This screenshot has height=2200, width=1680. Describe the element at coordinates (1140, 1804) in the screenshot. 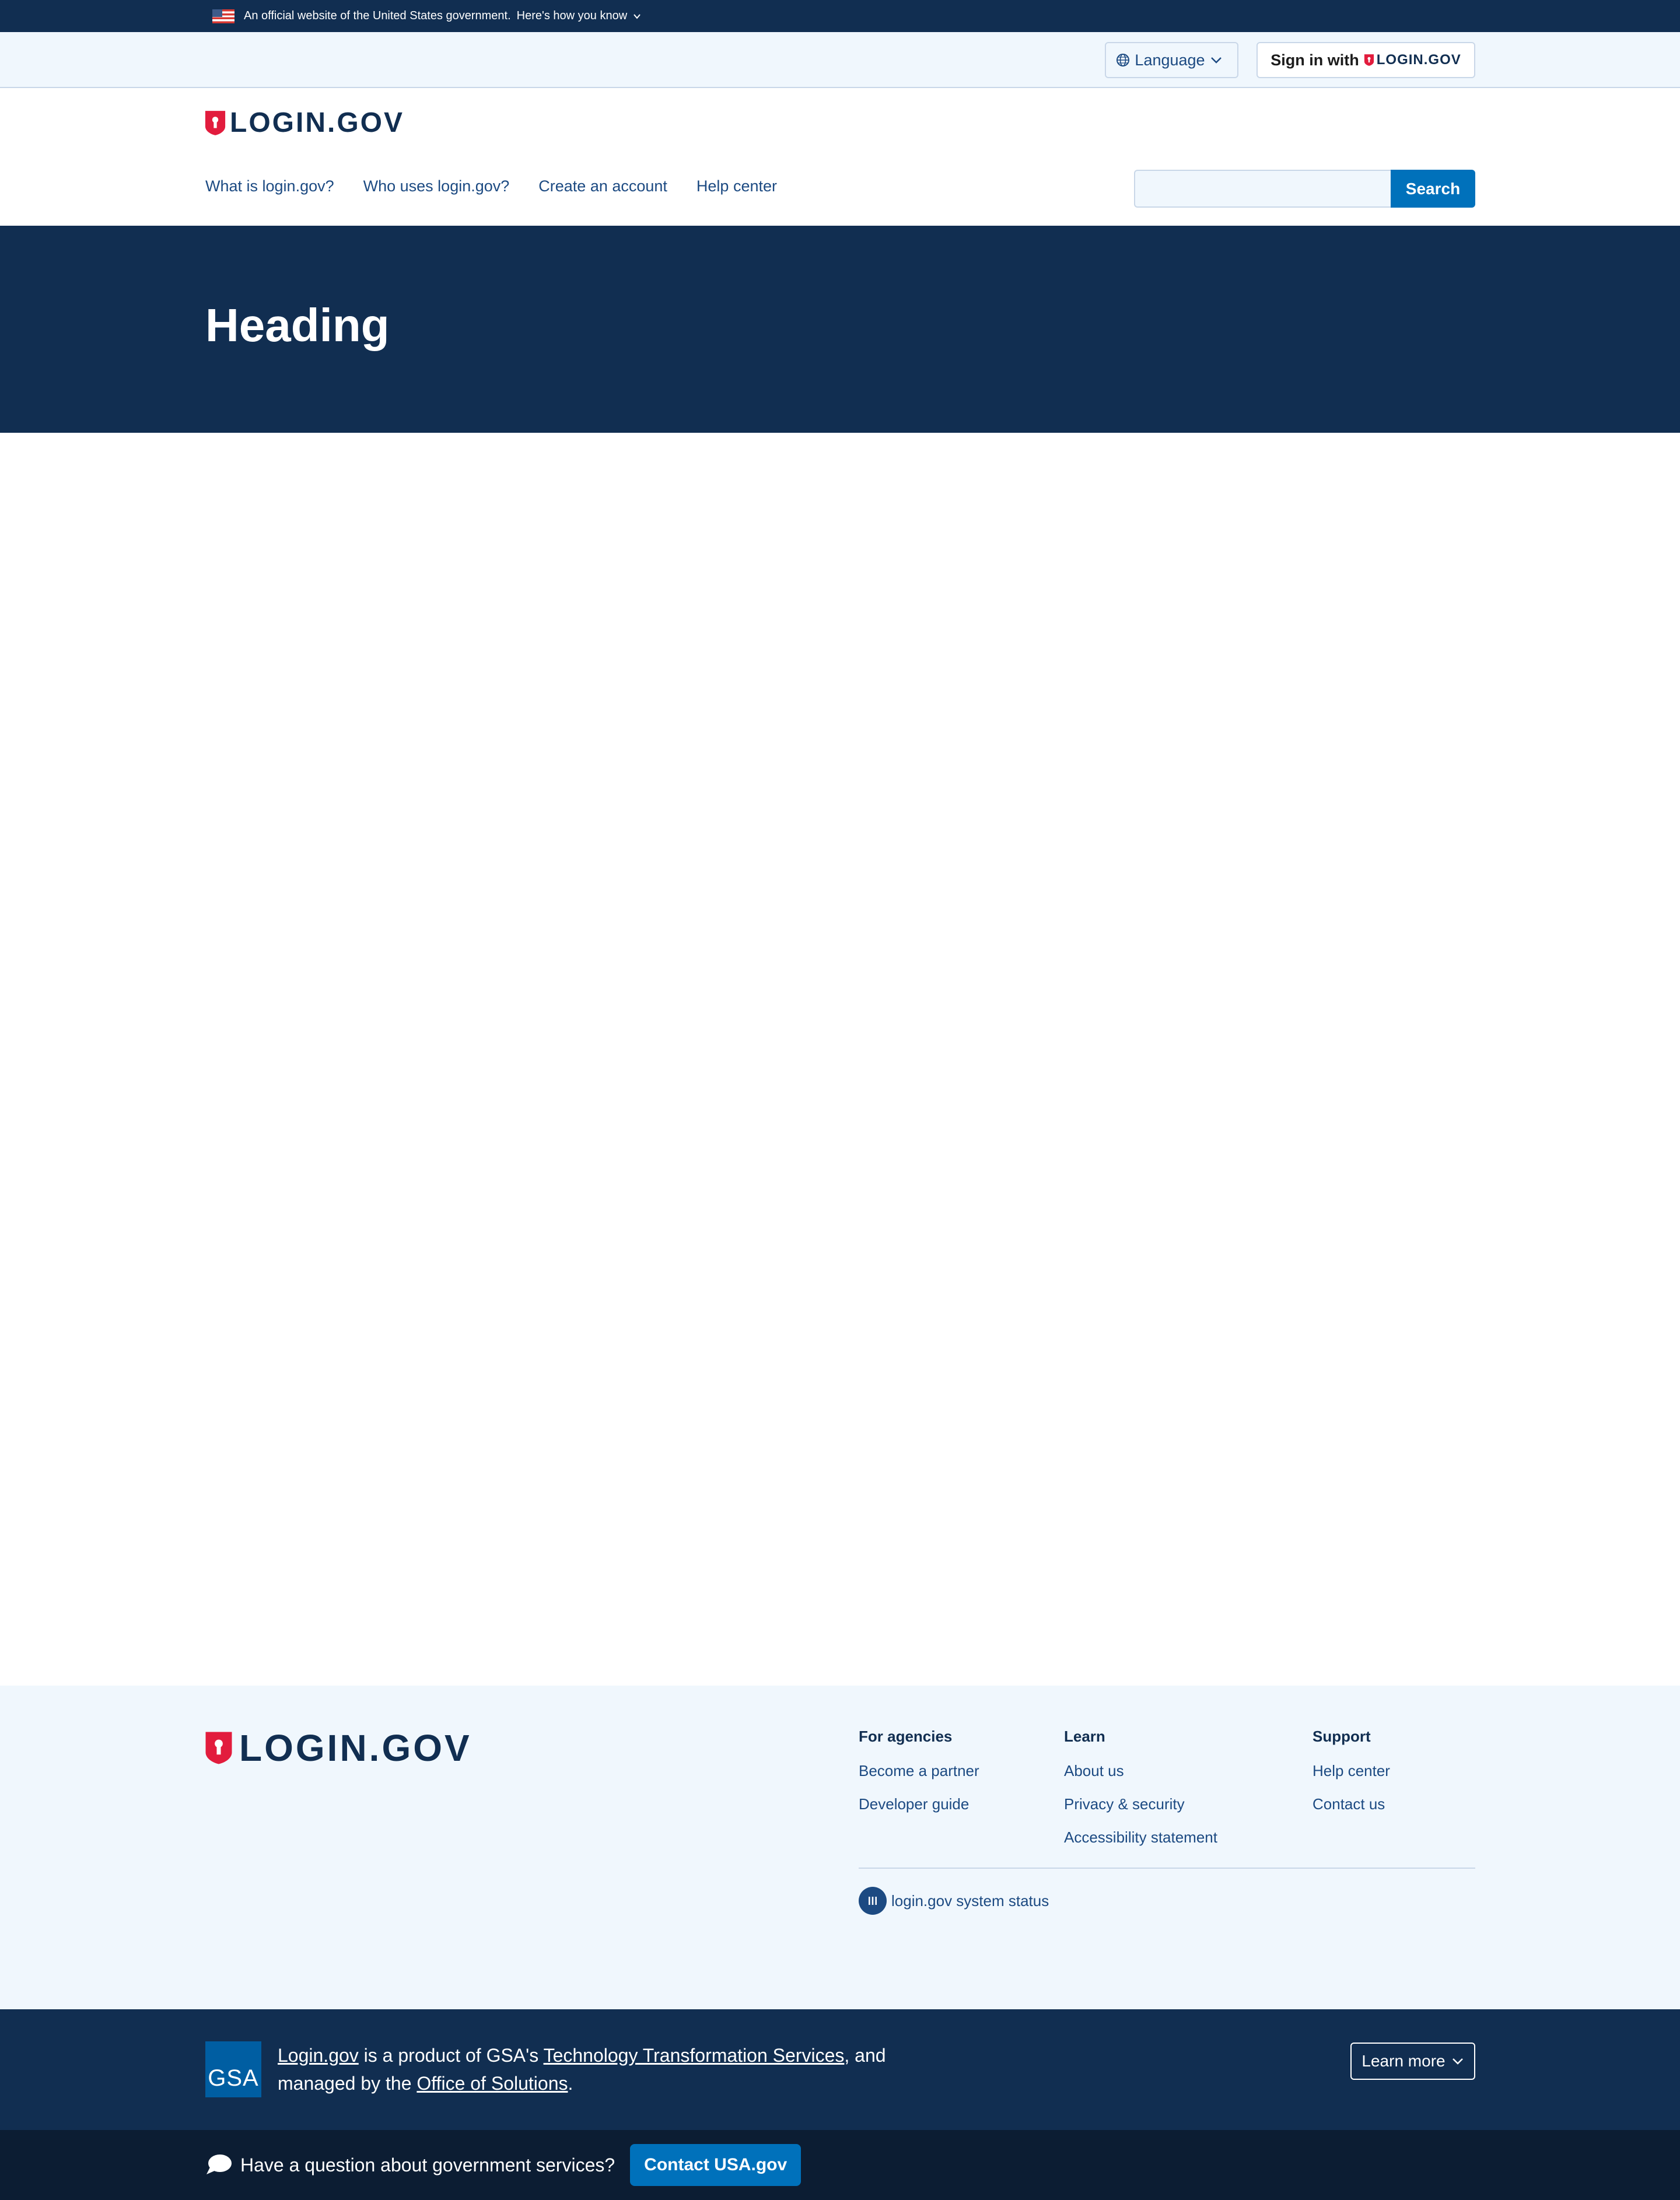

I see `footer-link-privacy-security: Privacy & security` at that location.